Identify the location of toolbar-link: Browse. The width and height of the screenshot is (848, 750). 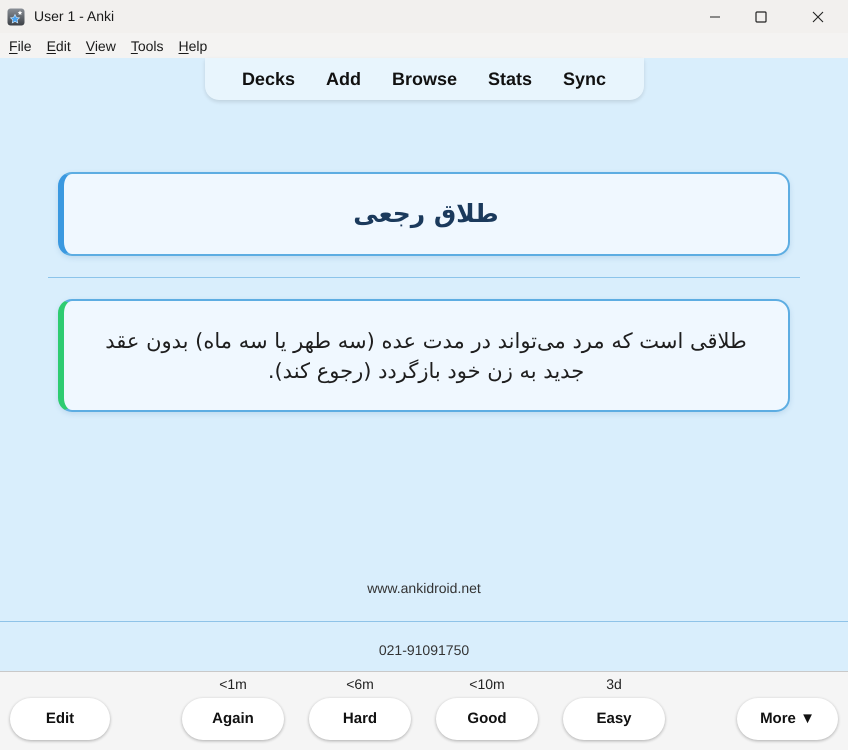
(424, 79).